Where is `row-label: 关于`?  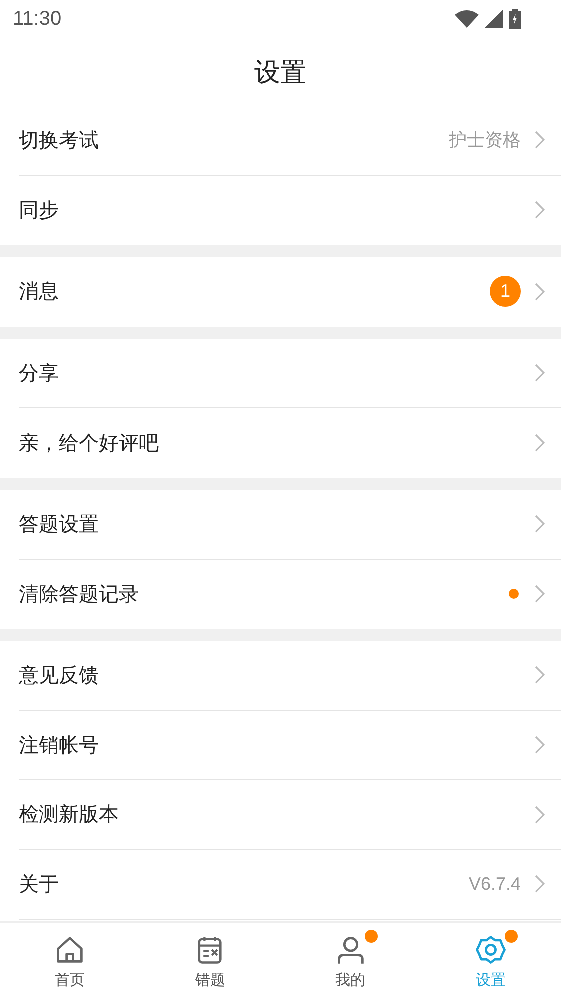
row-label: 关于 is located at coordinates (39, 884).